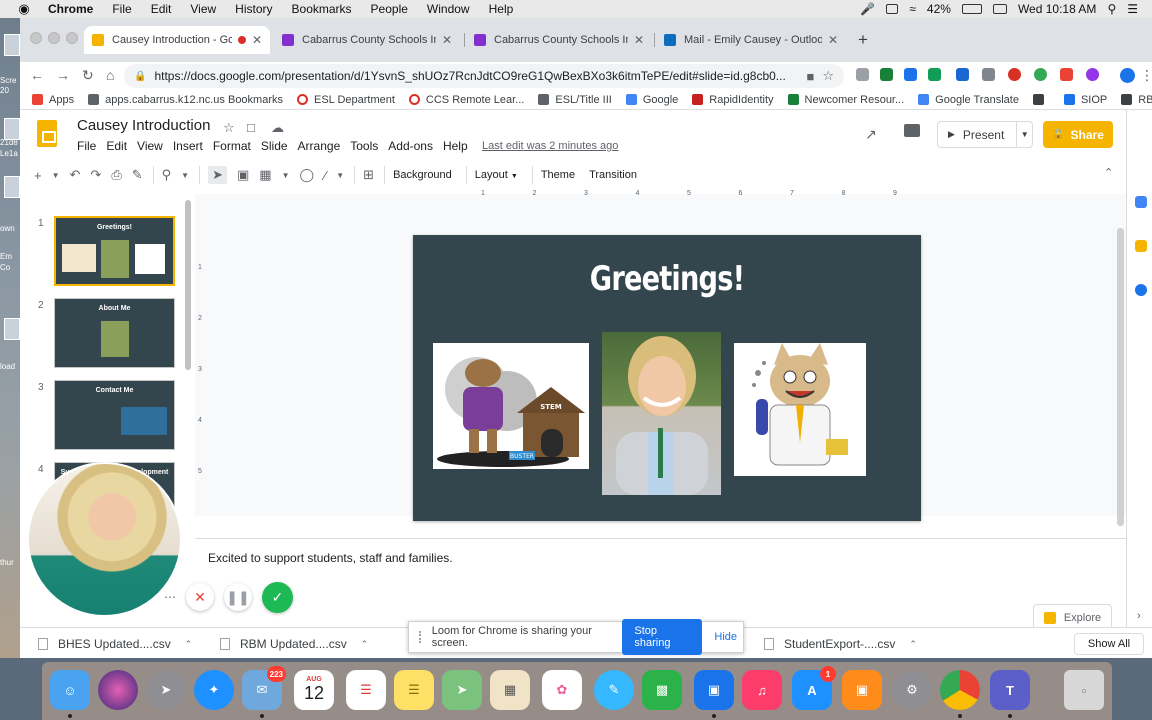  I want to click on new-tab-button: +, so click(863, 40).